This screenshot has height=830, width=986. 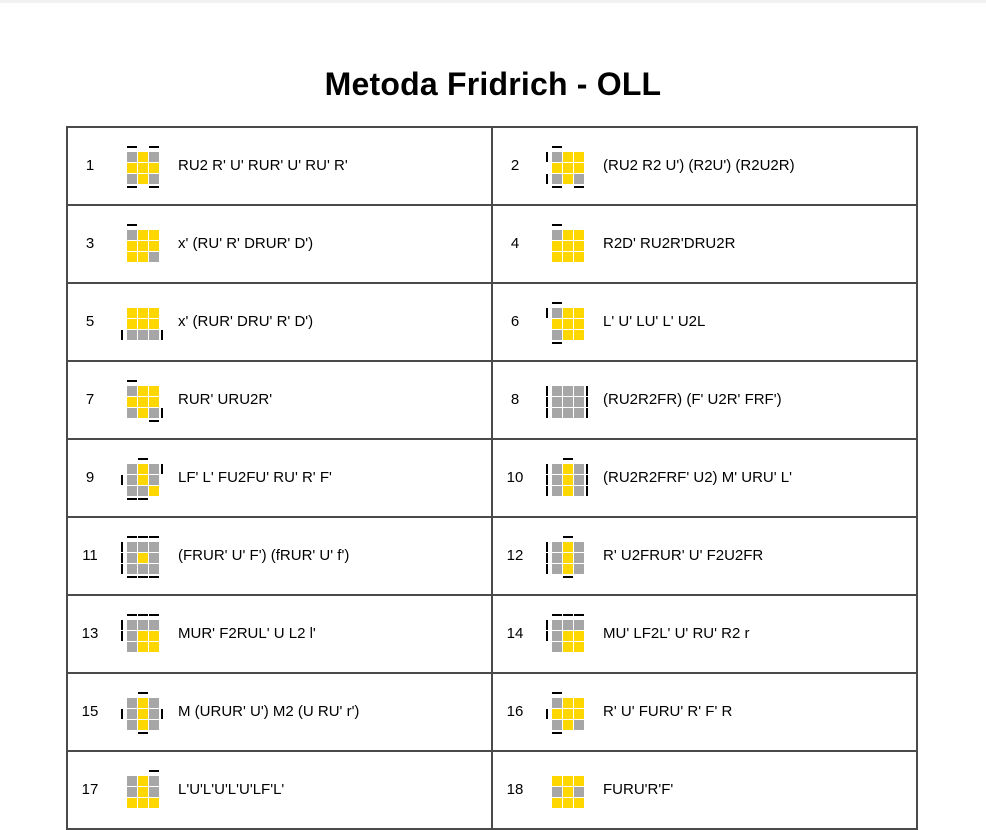 What do you see at coordinates (683, 555) in the screenshot?
I see `algorithm-text: R' U2FRUR' U' F2U2FR` at bounding box center [683, 555].